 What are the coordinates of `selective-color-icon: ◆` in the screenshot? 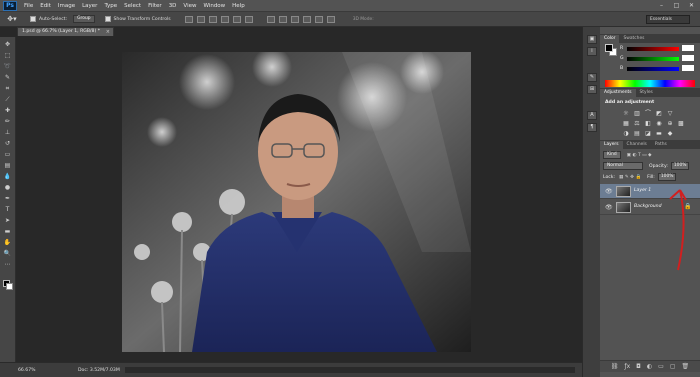 It's located at (670, 133).